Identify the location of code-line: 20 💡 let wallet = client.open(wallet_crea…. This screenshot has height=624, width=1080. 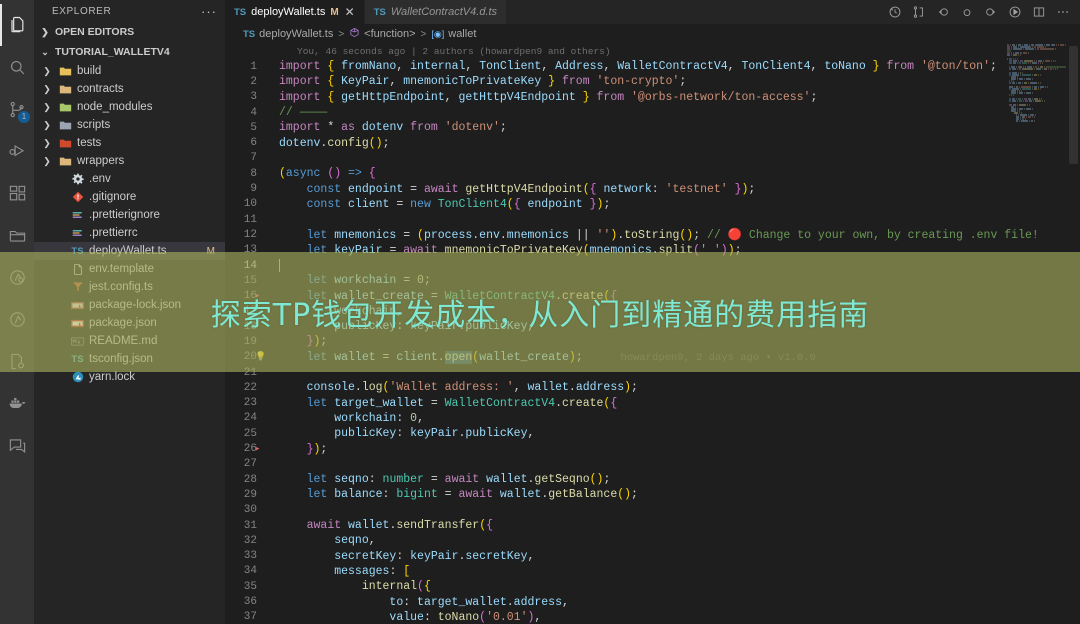
(652, 357).